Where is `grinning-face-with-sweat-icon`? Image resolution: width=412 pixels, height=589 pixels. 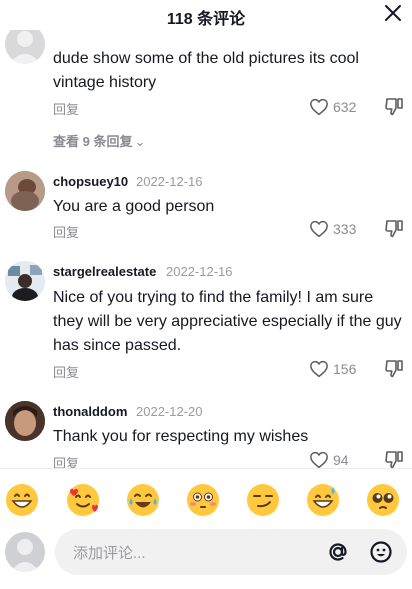
grinning-face-with-sweat-icon is located at coordinates (323, 500).